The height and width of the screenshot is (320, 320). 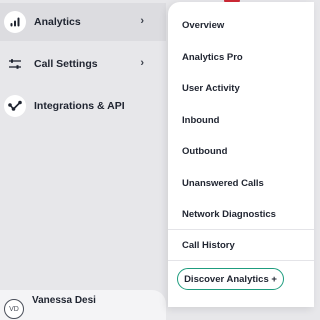 I want to click on submenu-item-user-activity: User Activity, so click(x=211, y=89).